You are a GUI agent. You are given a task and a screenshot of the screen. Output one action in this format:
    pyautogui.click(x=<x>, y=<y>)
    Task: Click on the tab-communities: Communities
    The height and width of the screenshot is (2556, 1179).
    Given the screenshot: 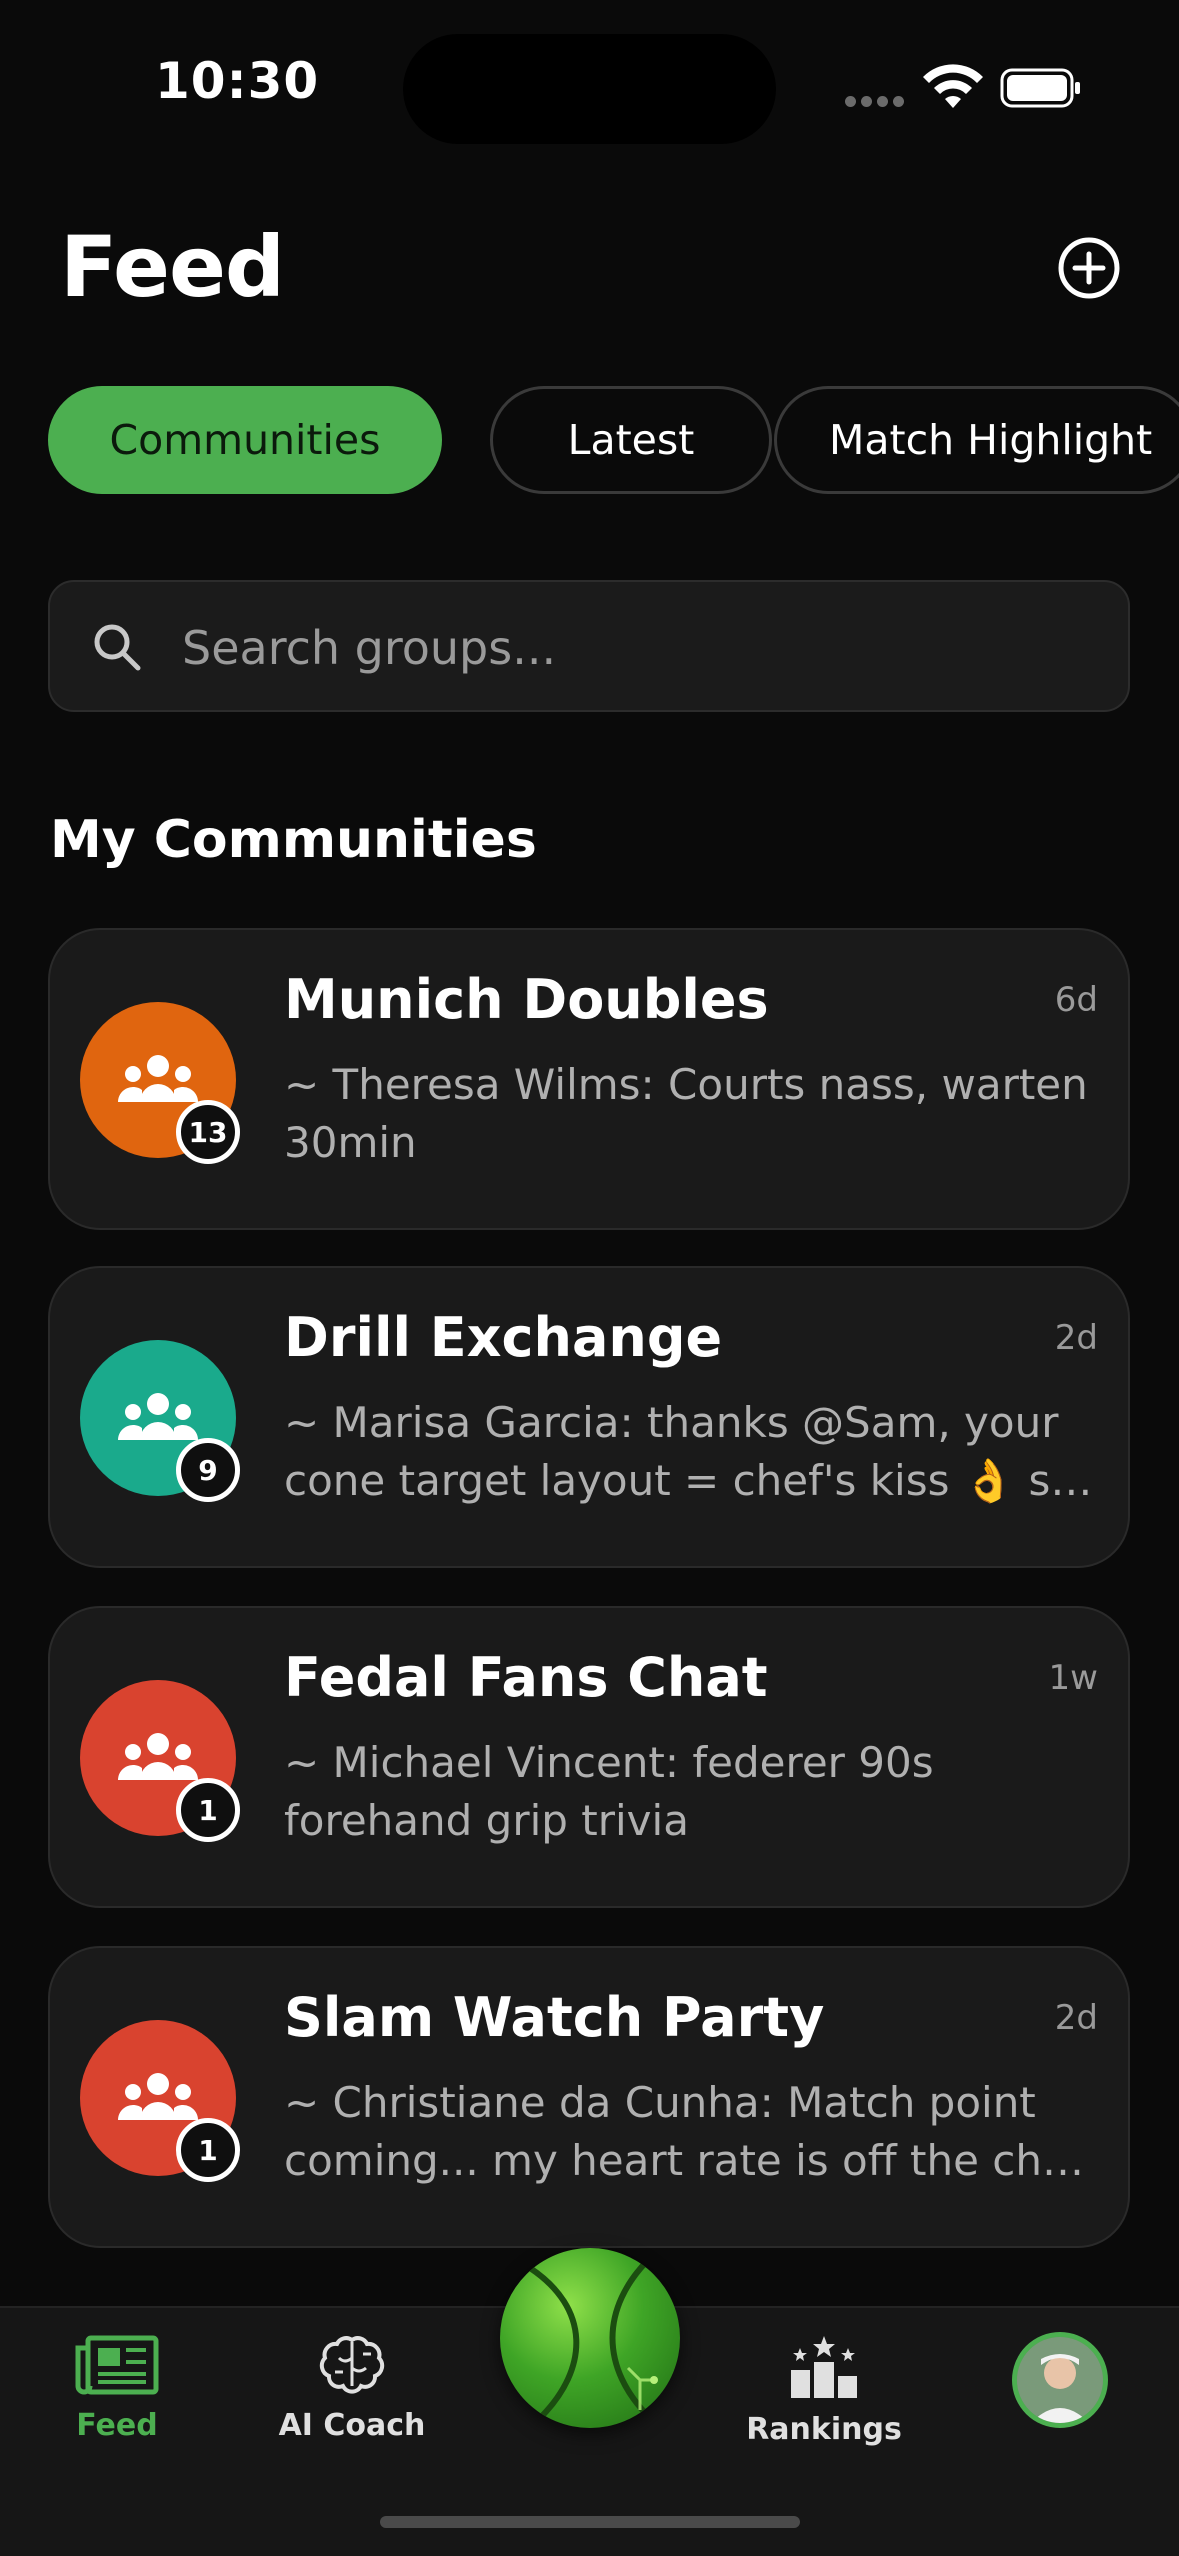 What is the action you would take?
    pyautogui.click(x=245, y=440)
    